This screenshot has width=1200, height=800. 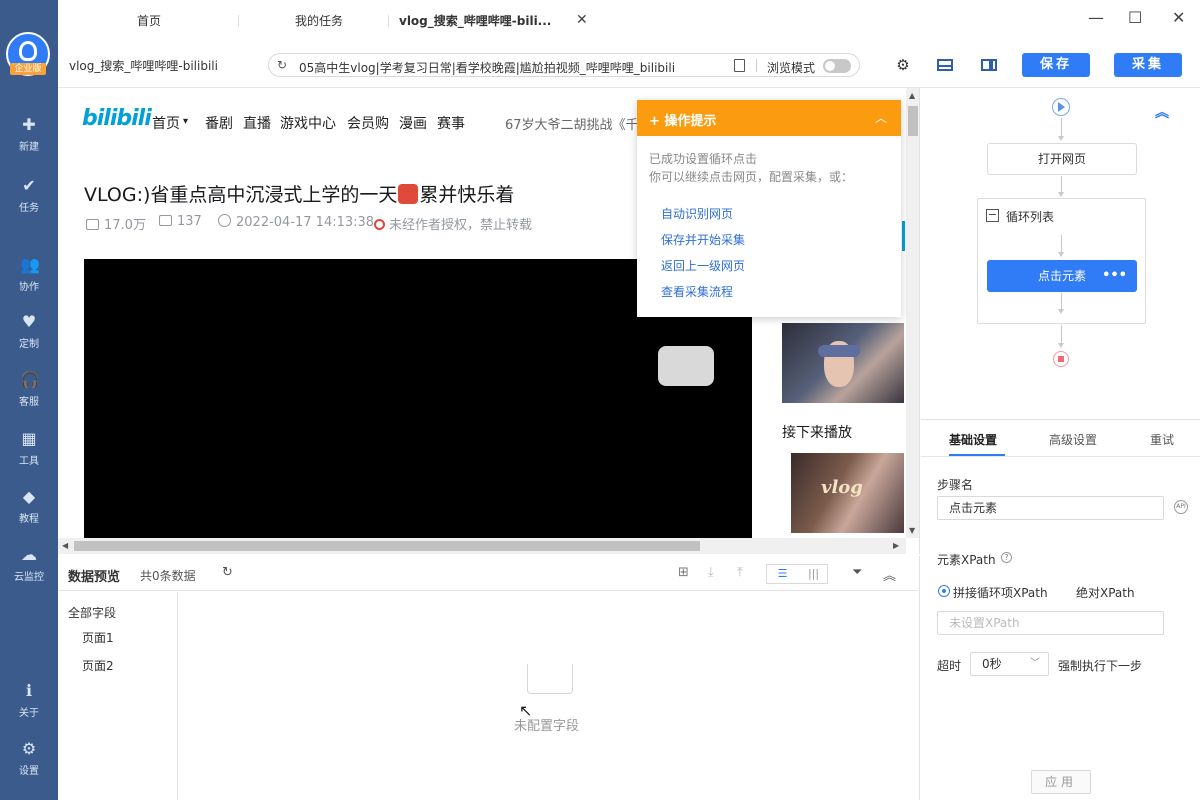 I want to click on list-view-icon: ☰, so click(x=782, y=574).